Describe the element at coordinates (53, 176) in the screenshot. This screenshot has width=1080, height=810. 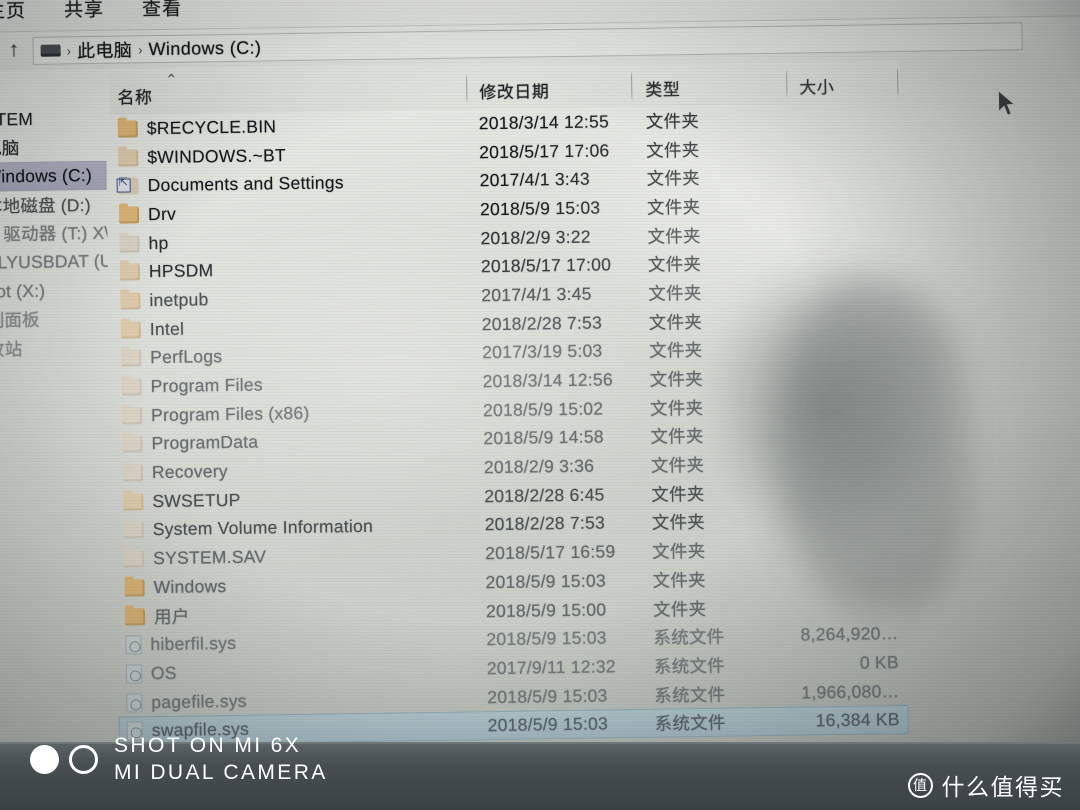
I see `sidebar-item: Windows (C:)` at that location.